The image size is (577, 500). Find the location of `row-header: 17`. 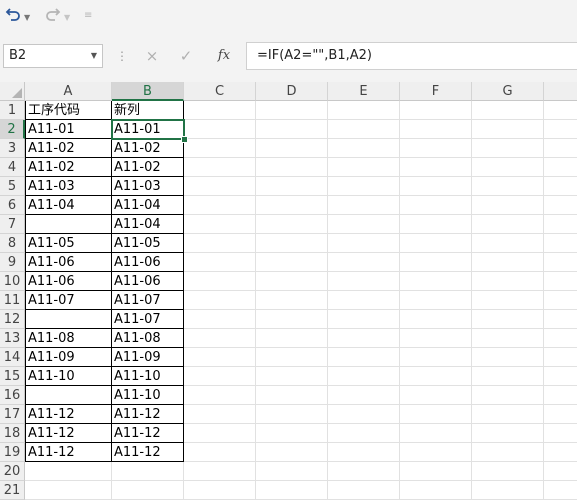

row-header: 17 is located at coordinates (12, 414).